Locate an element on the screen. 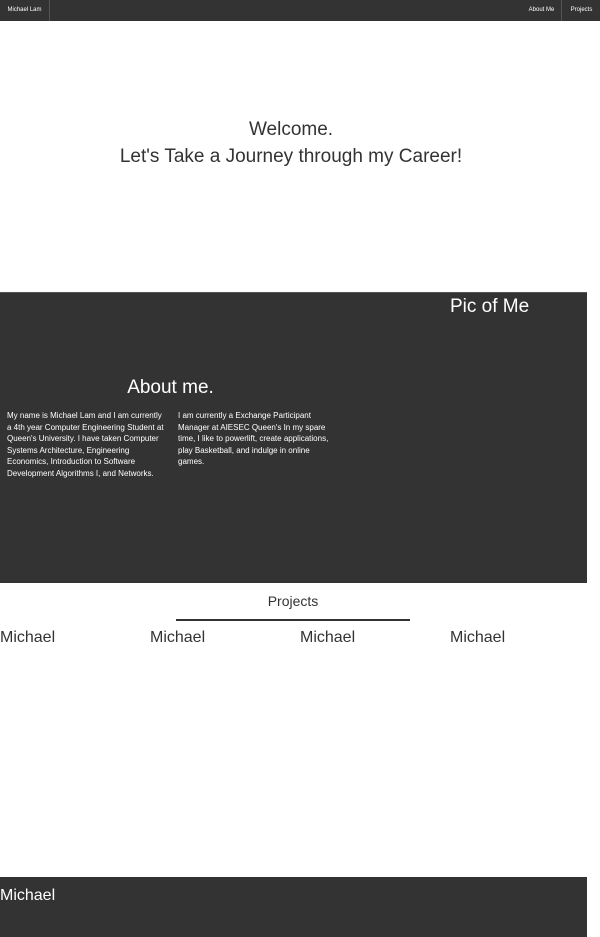 This screenshot has height=937, width=600. projects-divider is located at coordinates (293, 620).